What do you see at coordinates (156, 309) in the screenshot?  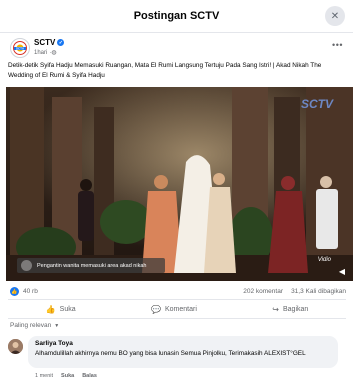 I see `comment-icon: 💬` at bounding box center [156, 309].